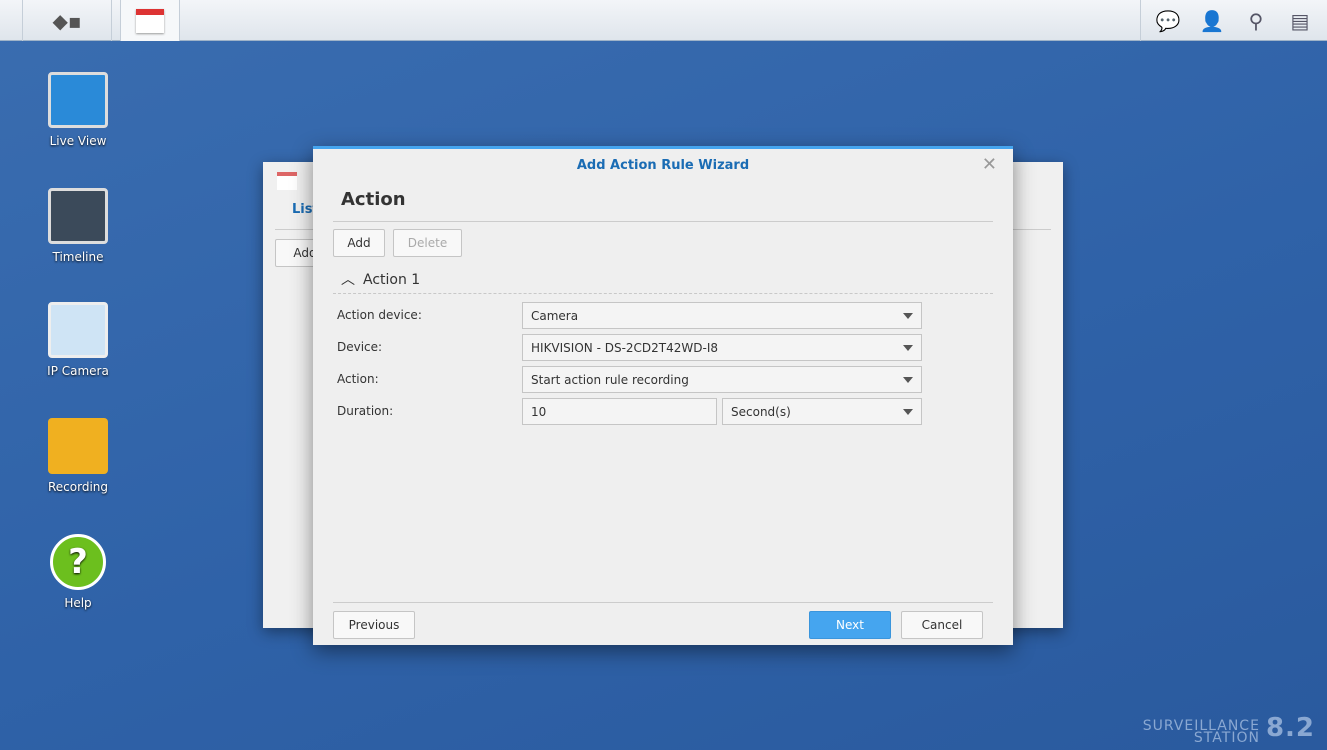 The height and width of the screenshot is (750, 1327). I want to click on taskbar-app-action-rule, so click(150, 20).